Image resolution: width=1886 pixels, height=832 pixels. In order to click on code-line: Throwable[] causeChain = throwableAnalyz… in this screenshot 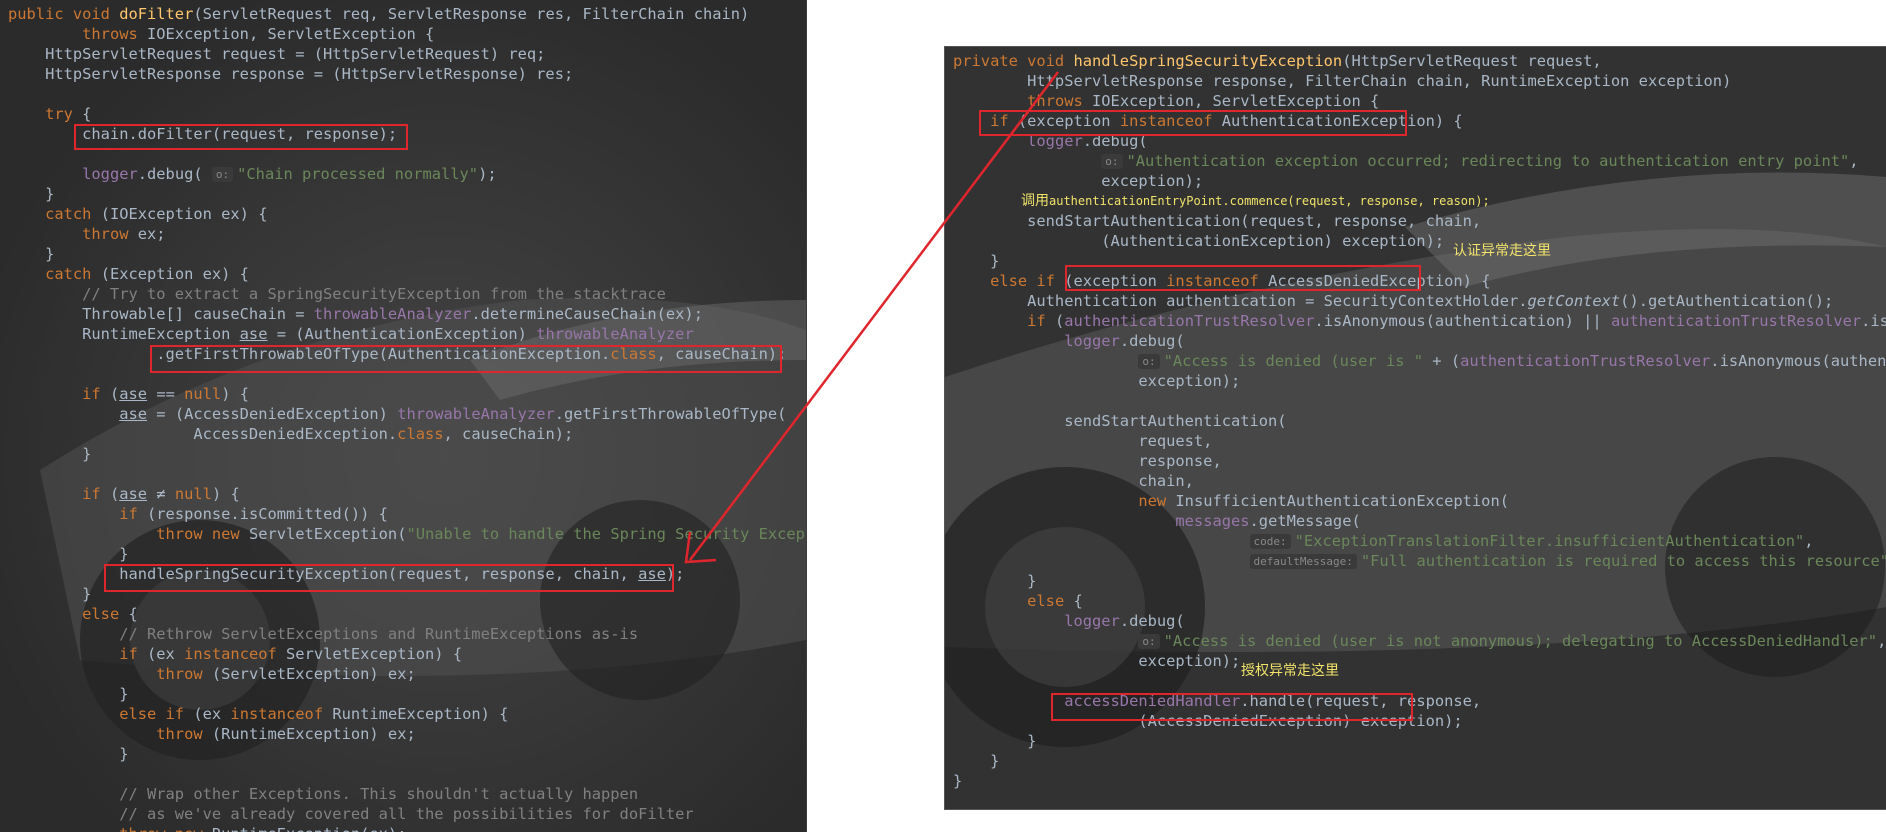, I will do `click(407, 314)`.